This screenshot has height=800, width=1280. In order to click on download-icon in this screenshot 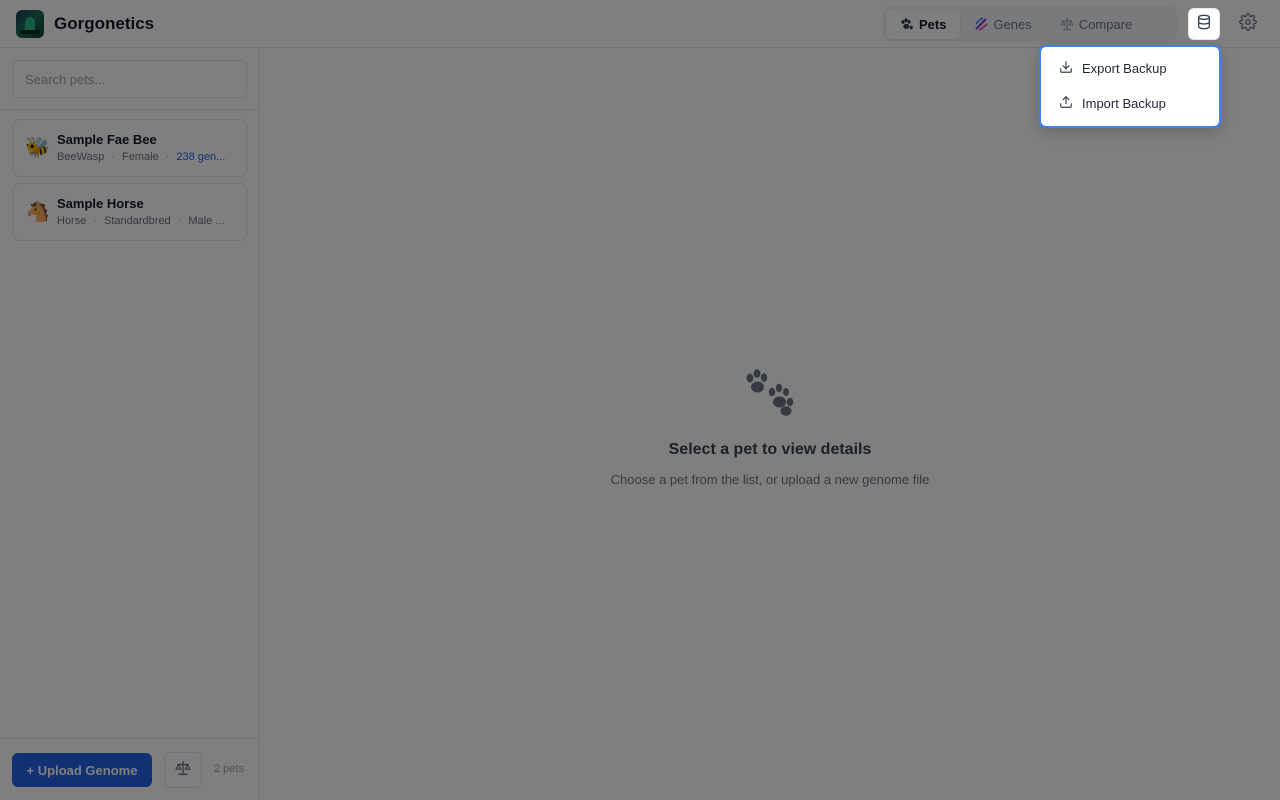, I will do `click(1066, 68)`.